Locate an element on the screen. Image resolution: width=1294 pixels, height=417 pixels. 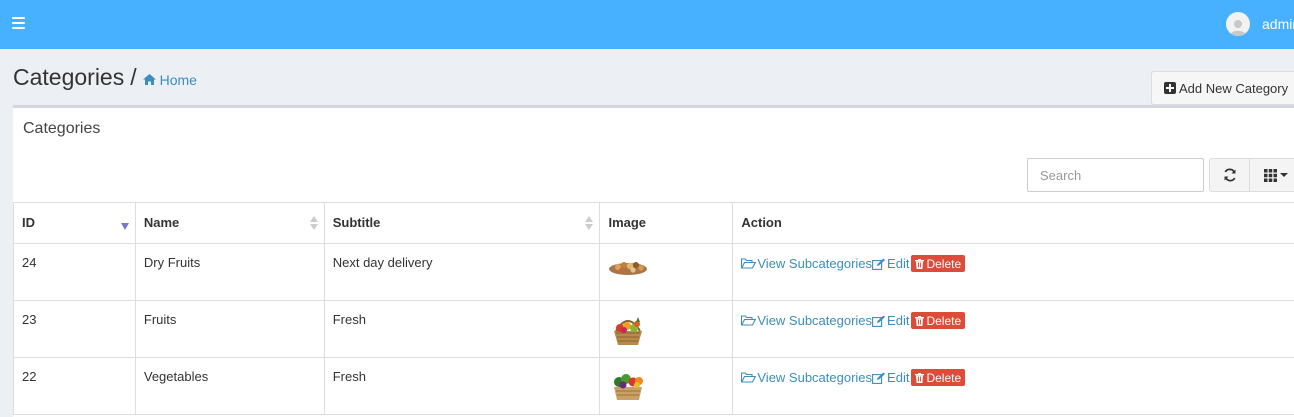
table-header-row: ID Name Subtitle Image Action is located at coordinates (653, 223).